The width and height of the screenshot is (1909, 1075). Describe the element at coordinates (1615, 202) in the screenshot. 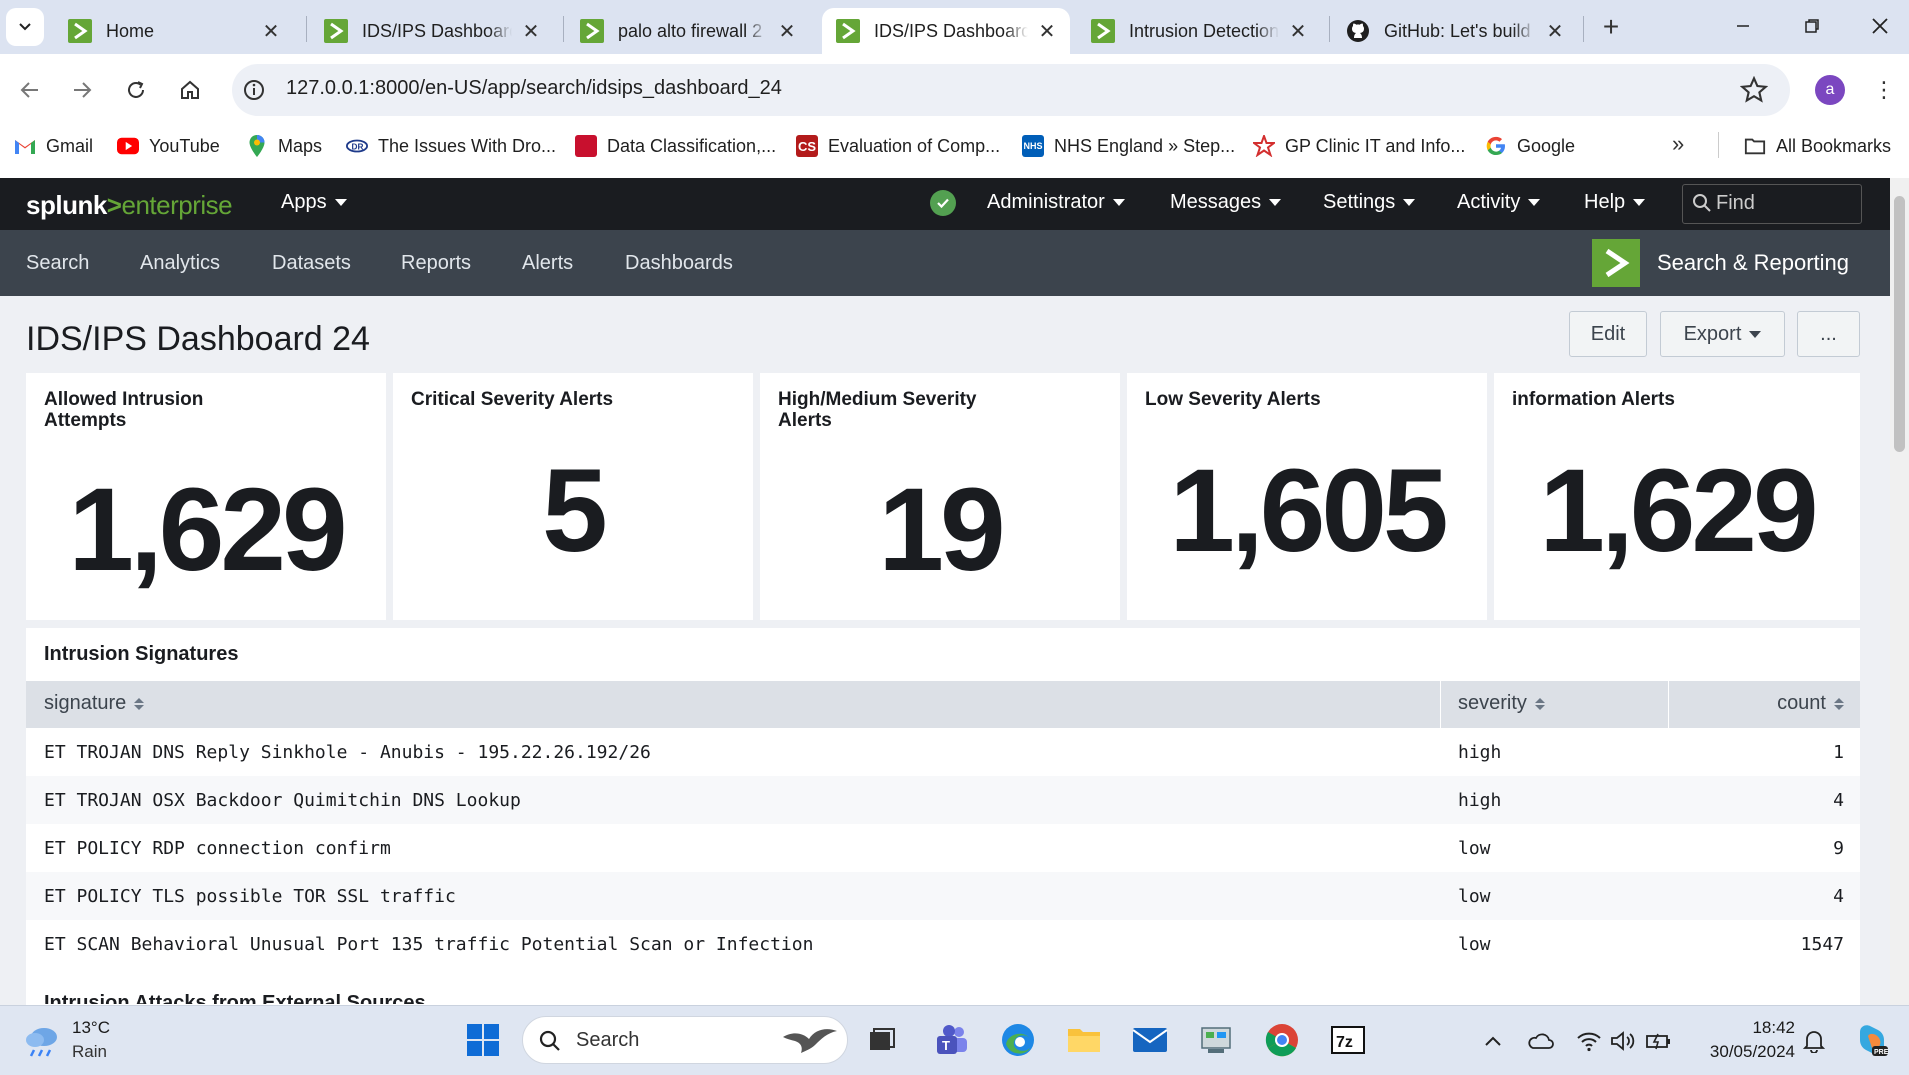

I see `help-menu: Help` at that location.